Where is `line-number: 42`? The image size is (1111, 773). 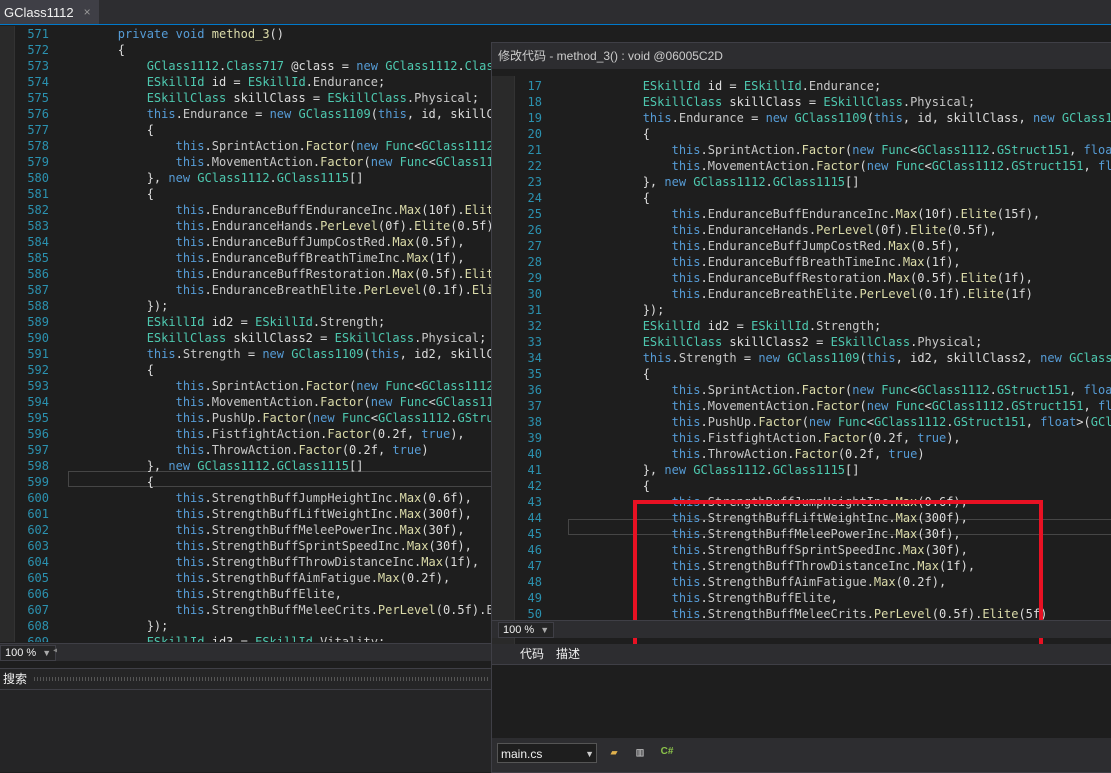 line-number: 42 is located at coordinates (534, 486).